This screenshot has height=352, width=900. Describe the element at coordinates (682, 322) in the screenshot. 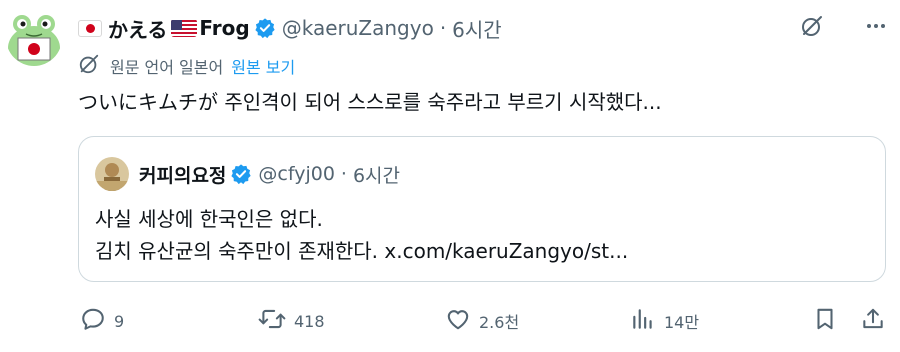

I see `view-count: 14만` at that location.